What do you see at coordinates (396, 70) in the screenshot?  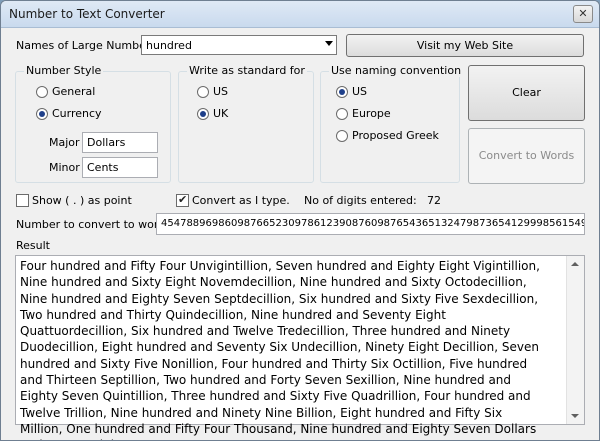 I see `naming-convention-title: Use naming convention` at bounding box center [396, 70].